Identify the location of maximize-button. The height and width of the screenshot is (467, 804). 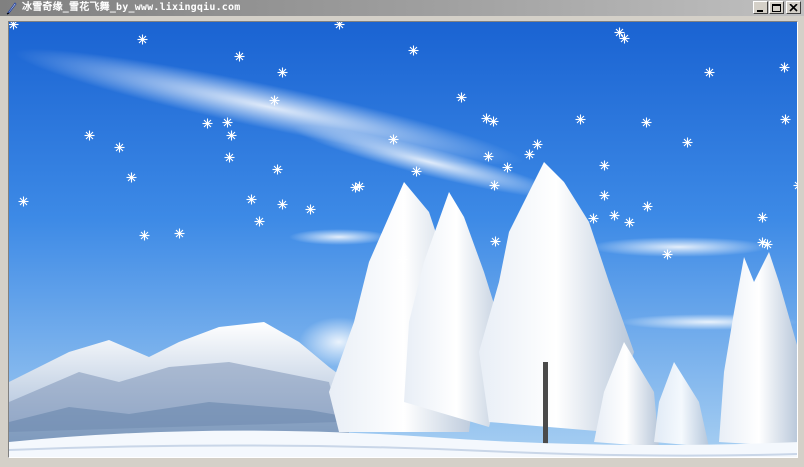
(776, 7).